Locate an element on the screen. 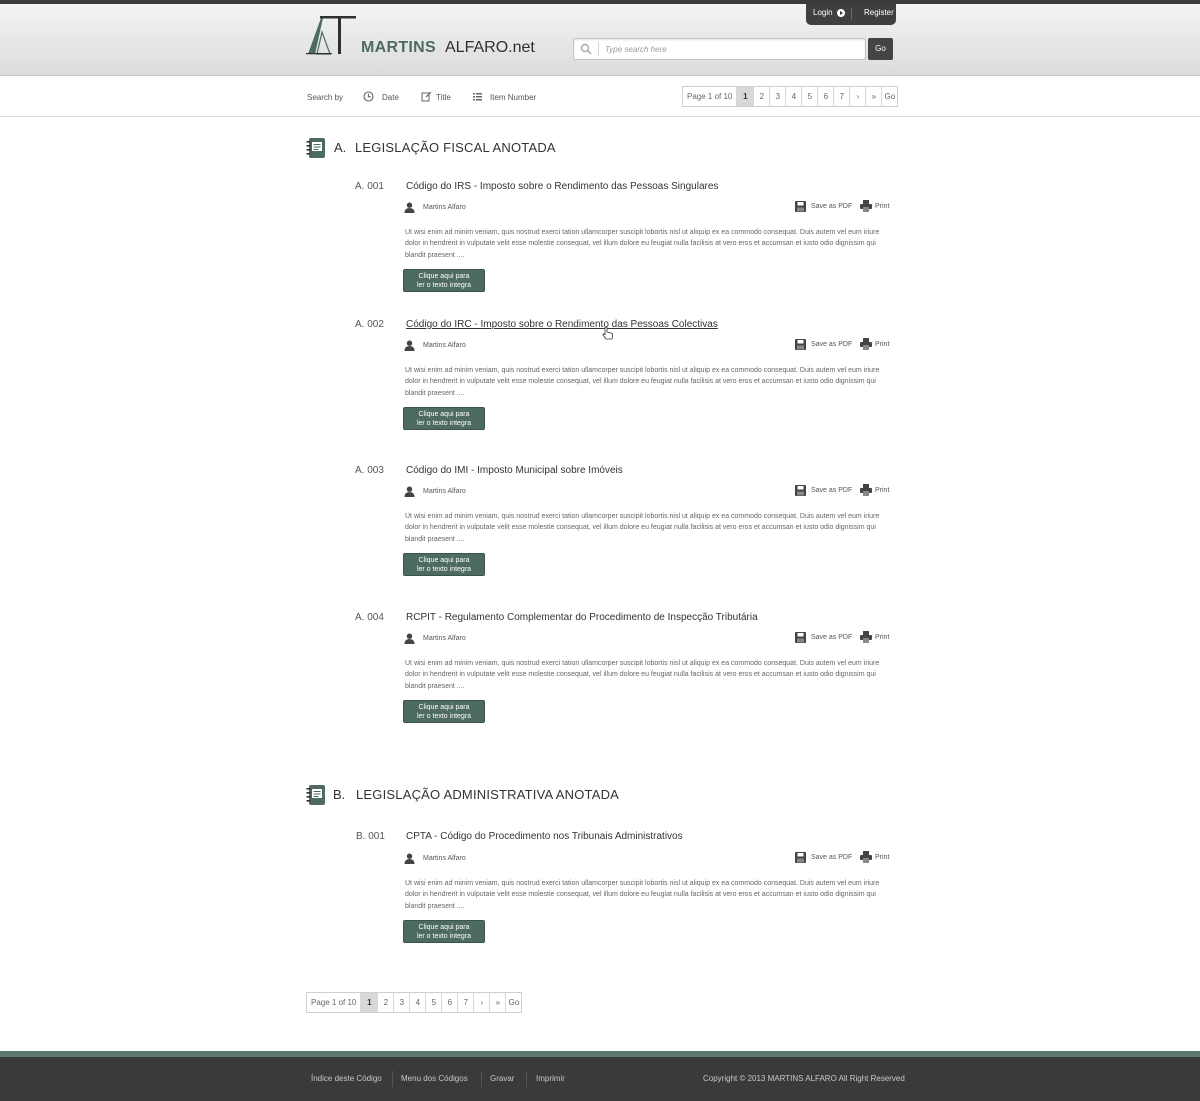 This screenshot has width=1200, height=1101. footer-link-index: Índice deste Código is located at coordinates (346, 1078).